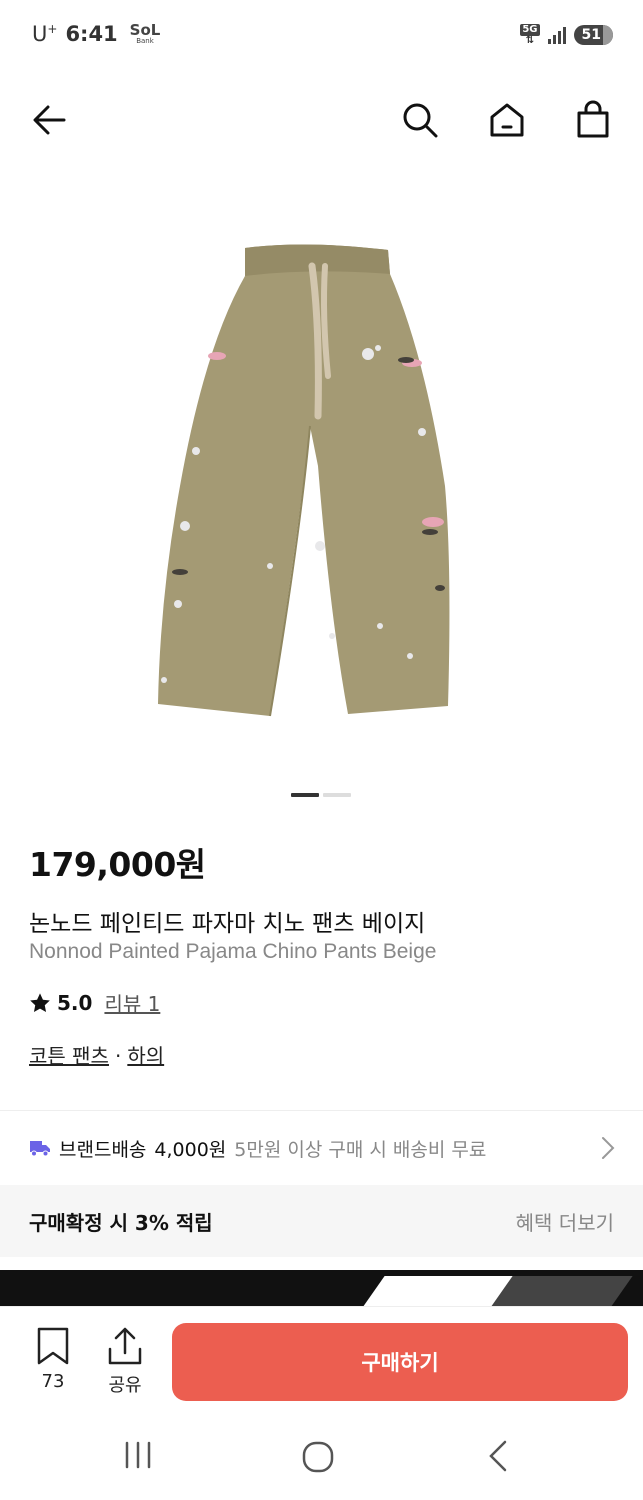  Describe the element at coordinates (321, 1221) in the screenshot. I see `points-row: 구매확정 시 3% 적립 혜택 더보기` at that location.